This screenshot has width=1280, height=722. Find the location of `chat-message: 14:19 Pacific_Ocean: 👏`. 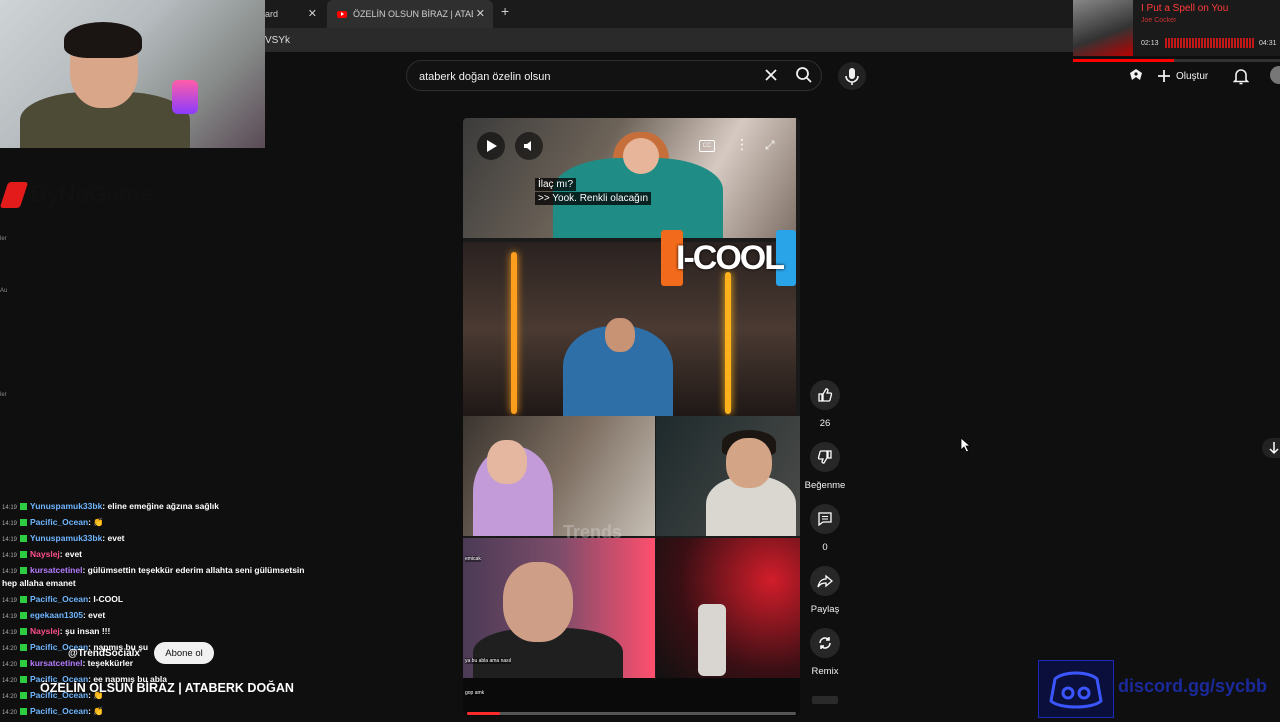

chat-message: 14:19 Pacific_Ocean: 👏 is located at coordinates (53, 522).